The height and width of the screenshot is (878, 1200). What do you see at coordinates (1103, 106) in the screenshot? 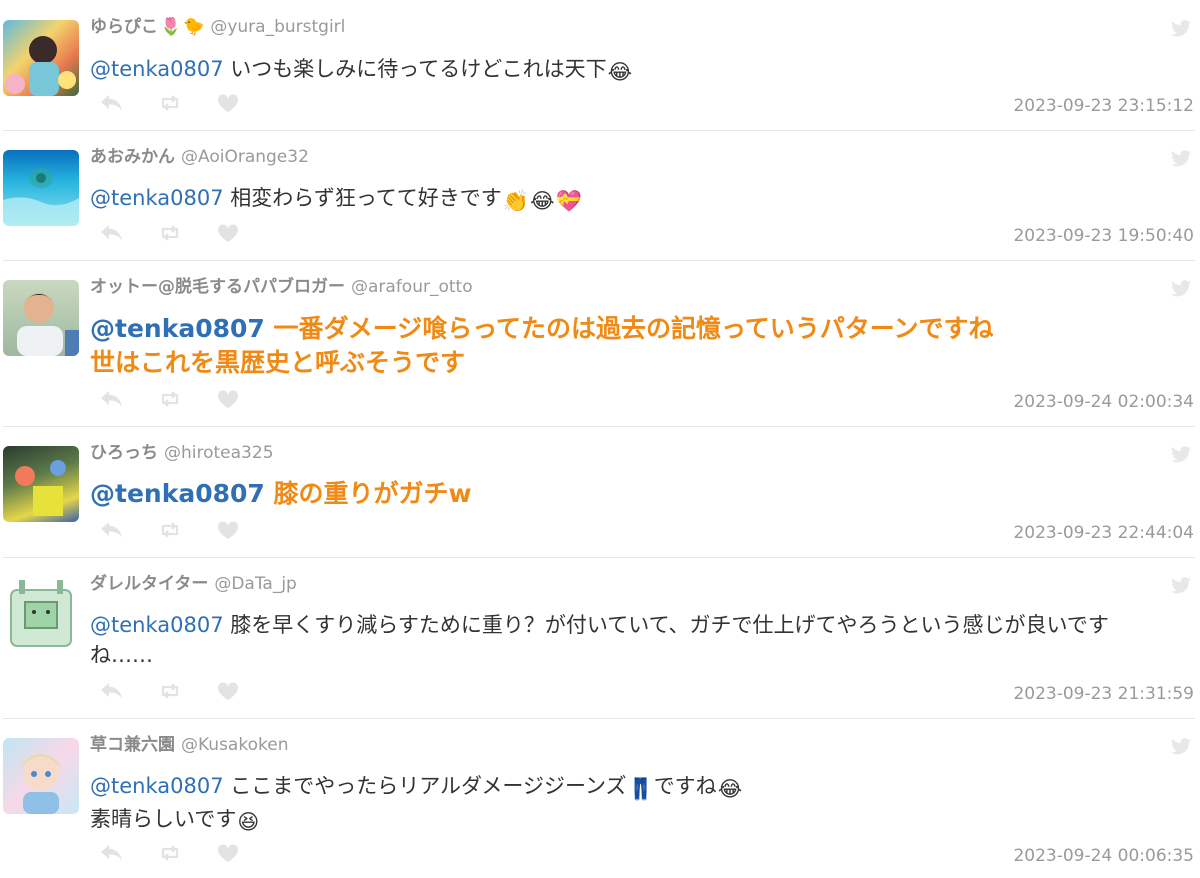
I see `tweet-timestamp: 2023-09-23 23:15:12` at bounding box center [1103, 106].